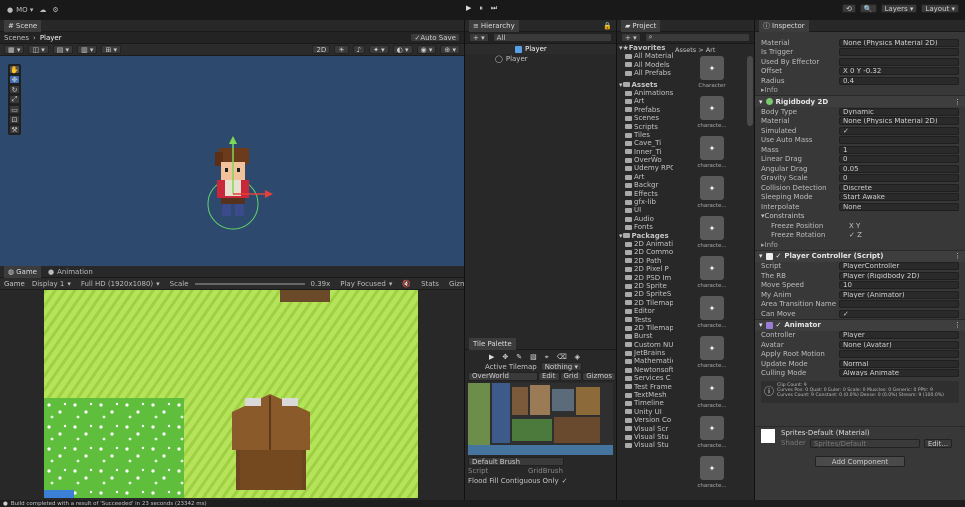 This screenshot has width=965, height=507. I want to click on rigidbody-property-field: Dynamic, so click(899, 111).